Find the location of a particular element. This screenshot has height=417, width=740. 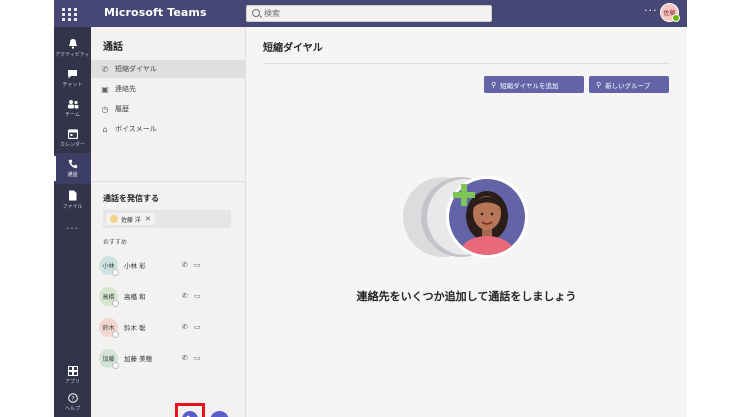

avatar: 小林 is located at coordinates (109, 265).